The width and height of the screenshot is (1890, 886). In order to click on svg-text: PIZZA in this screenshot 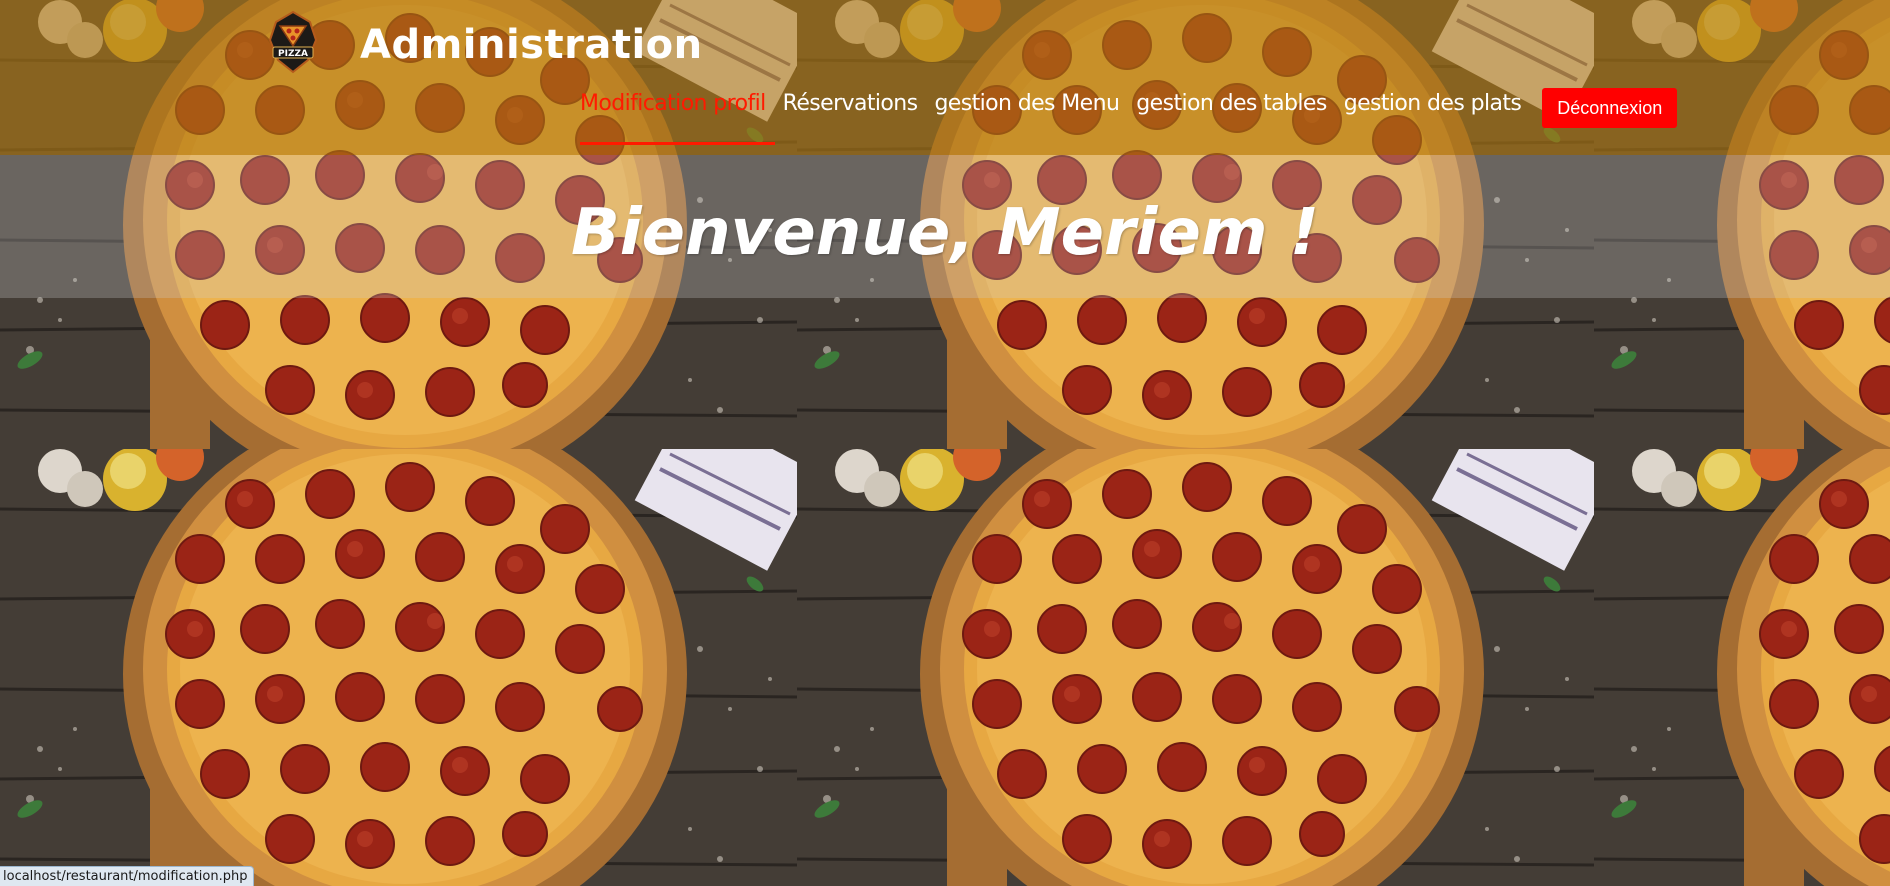, I will do `click(293, 54)`.